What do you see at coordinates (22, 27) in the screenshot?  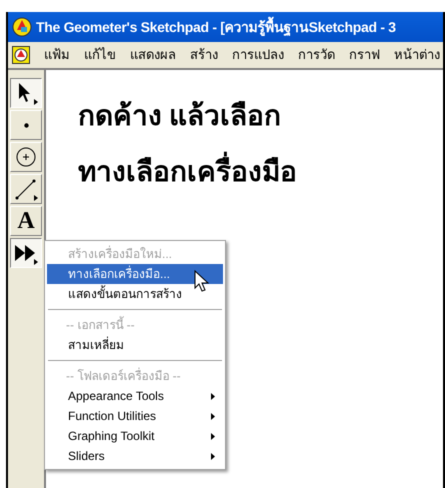 I see `app-logo-icon` at bounding box center [22, 27].